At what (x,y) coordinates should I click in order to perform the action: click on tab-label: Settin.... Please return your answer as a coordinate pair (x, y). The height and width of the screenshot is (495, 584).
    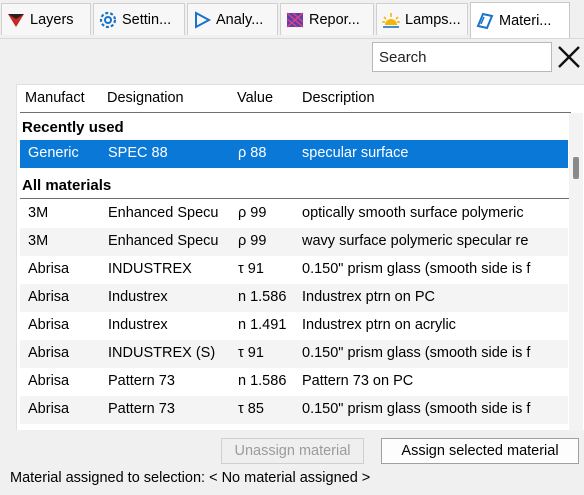
    Looking at the image, I should click on (147, 19).